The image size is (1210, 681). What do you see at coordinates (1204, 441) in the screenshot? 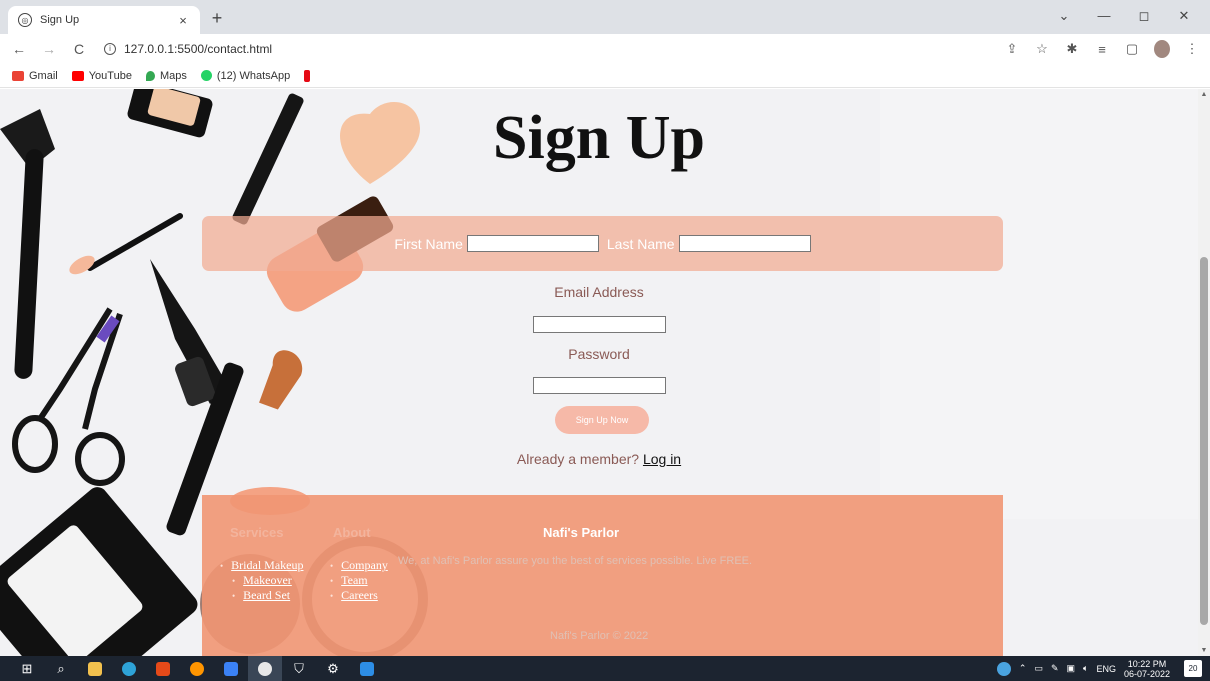
I see `scroll-thumb` at bounding box center [1204, 441].